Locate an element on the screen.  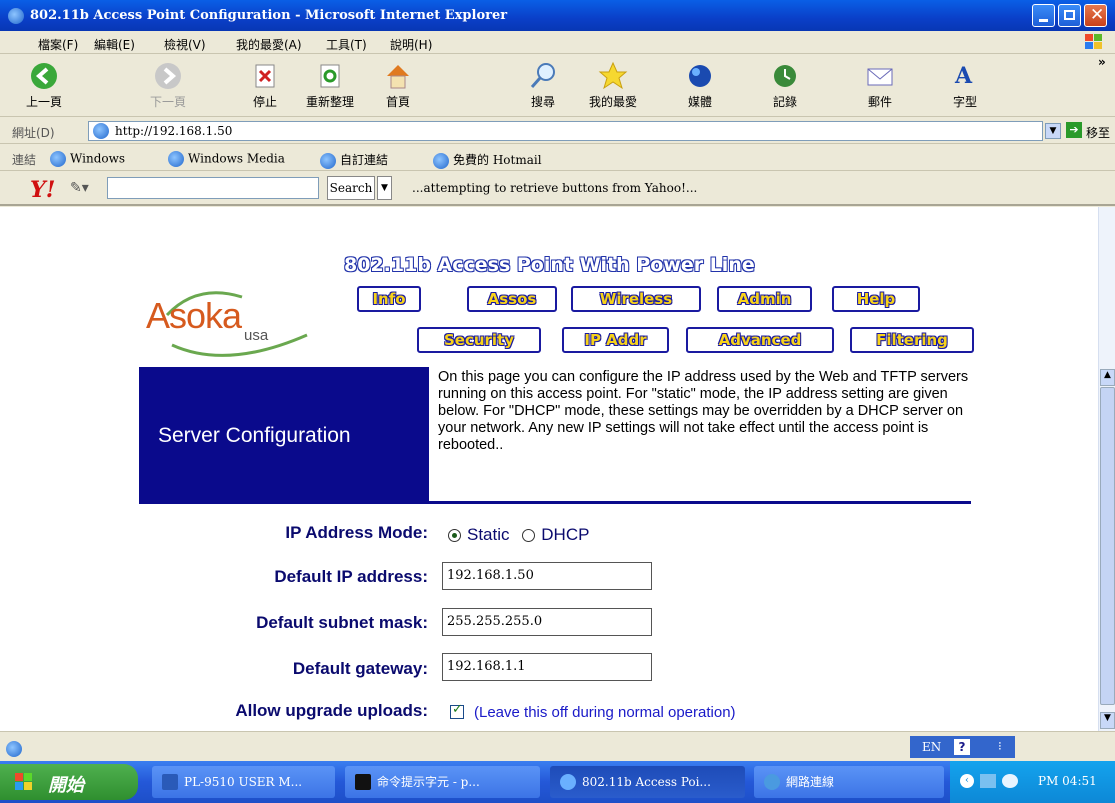
go-button: 移至 is located at coordinates (1098, 132).